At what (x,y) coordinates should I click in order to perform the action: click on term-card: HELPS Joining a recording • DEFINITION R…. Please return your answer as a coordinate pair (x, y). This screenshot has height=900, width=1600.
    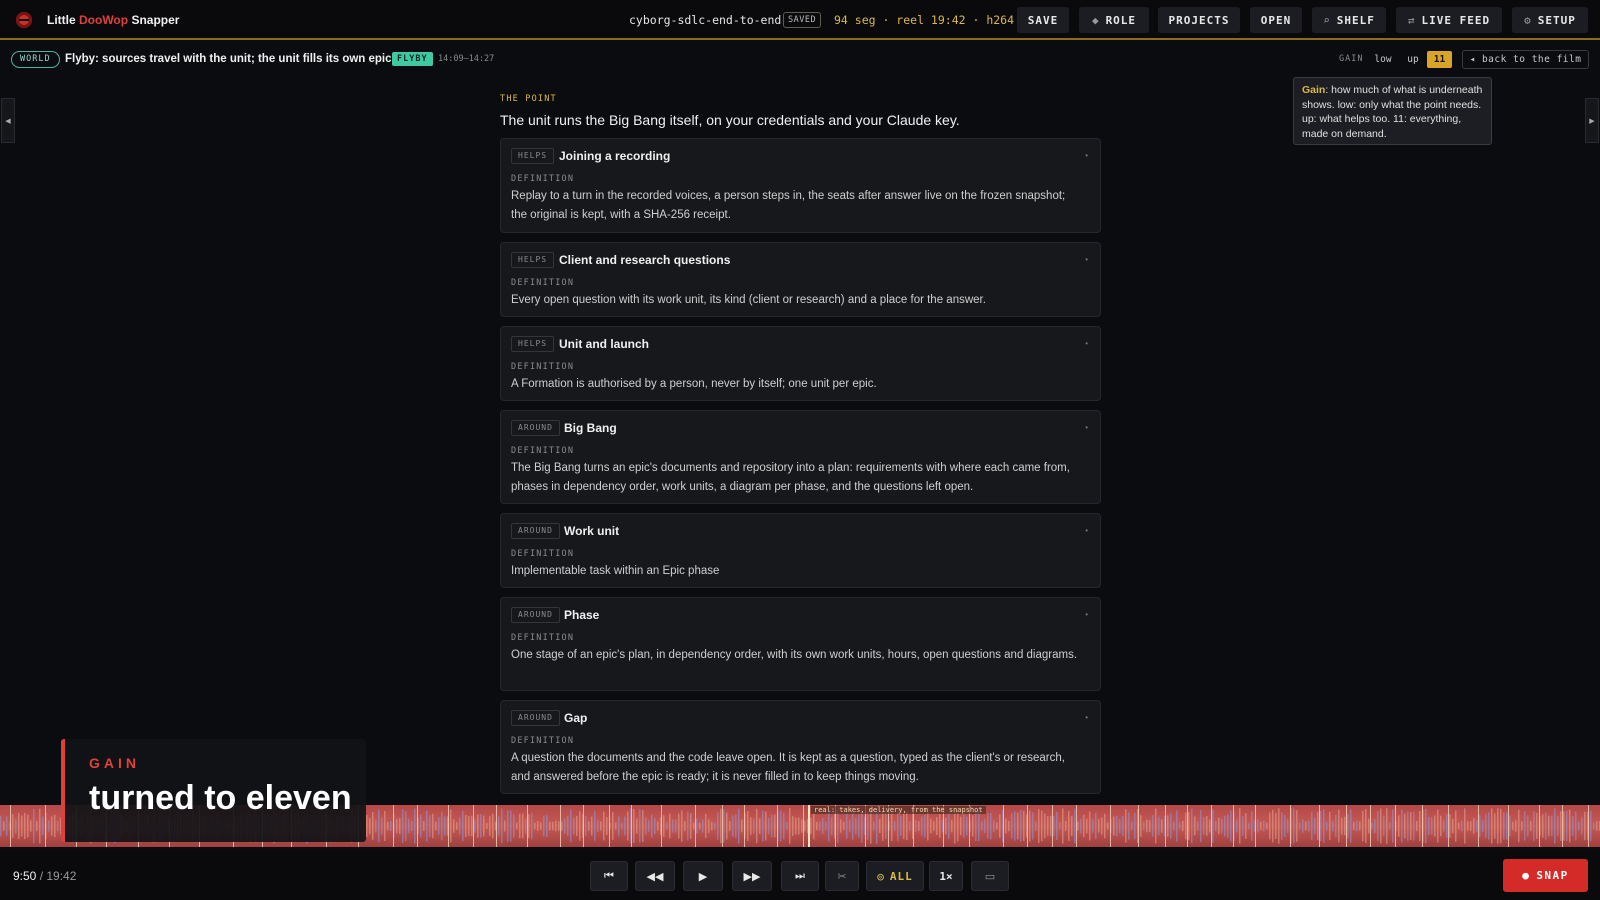
    Looking at the image, I should click on (800, 185).